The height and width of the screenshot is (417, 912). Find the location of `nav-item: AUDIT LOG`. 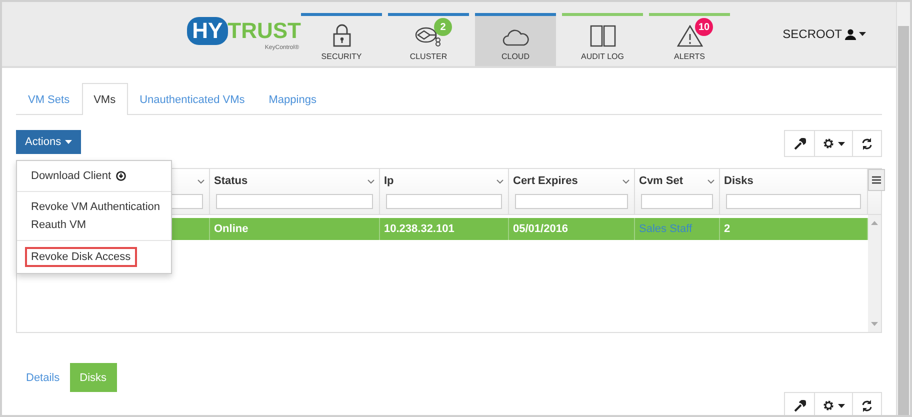

nav-item: AUDIT LOG is located at coordinates (602, 39).